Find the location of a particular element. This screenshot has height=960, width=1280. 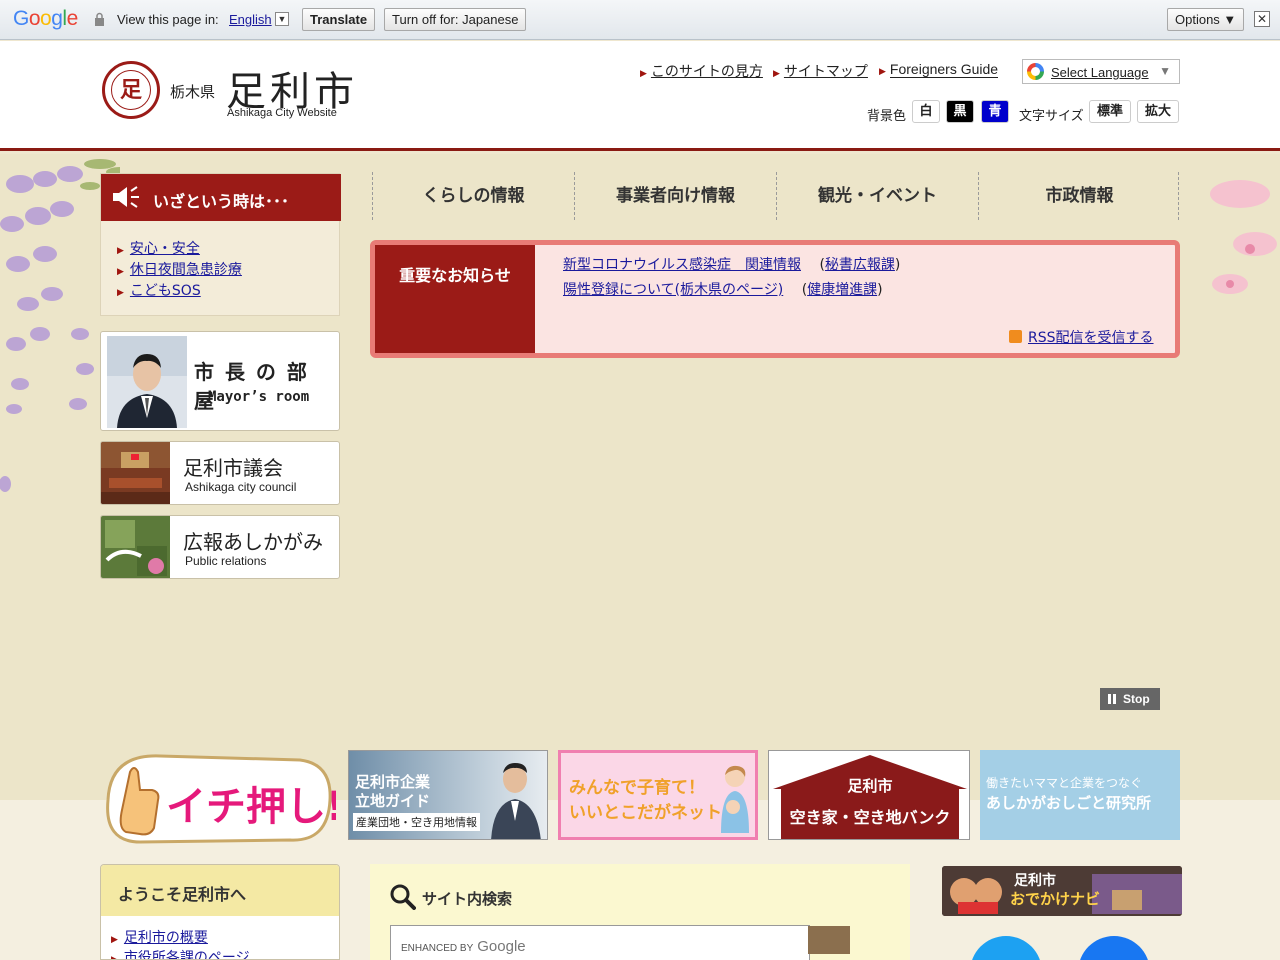

bg-white-button: 白 is located at coordinates (926, 111).